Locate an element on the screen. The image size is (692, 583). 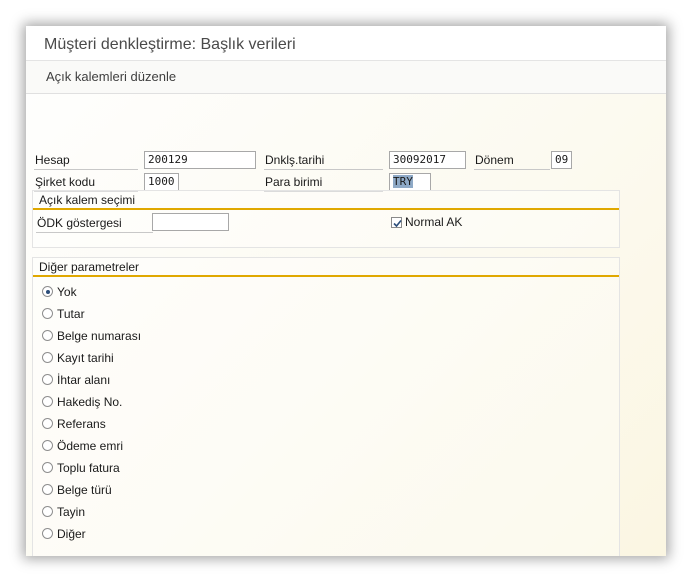
sirket-kodu-input: 1000 is located at coordinates (161, 182).